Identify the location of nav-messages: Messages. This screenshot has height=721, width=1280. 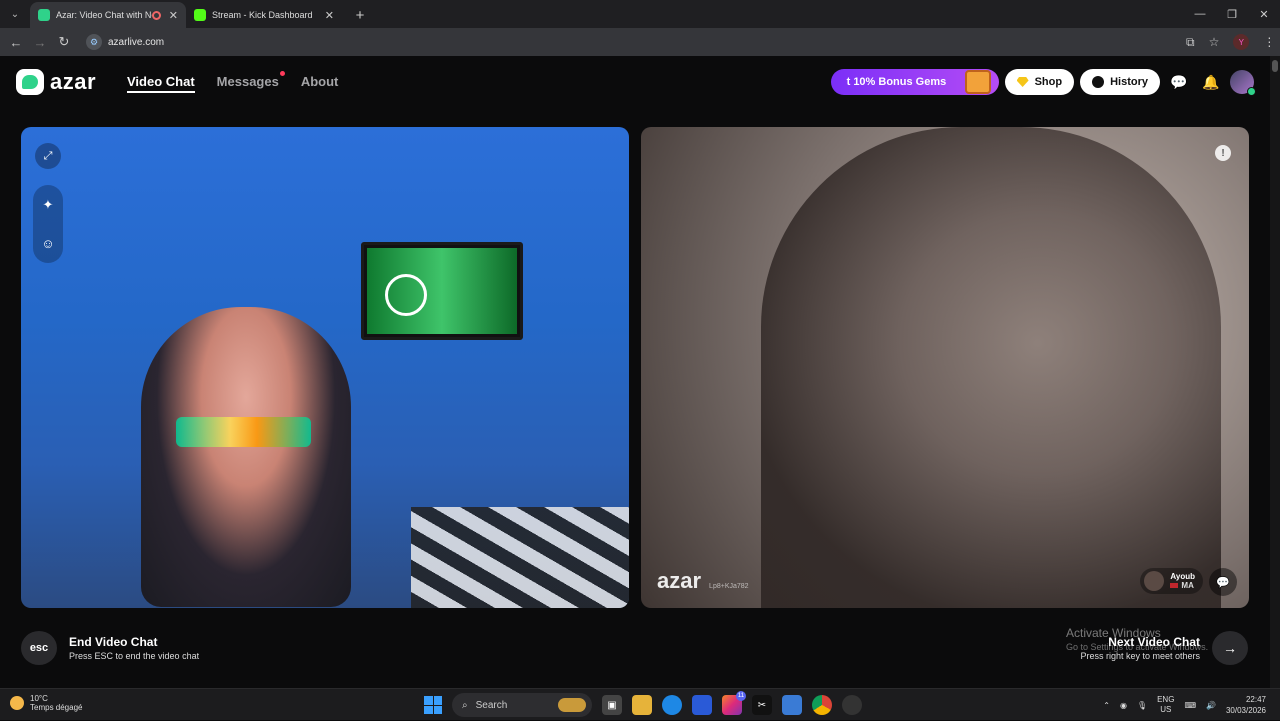
(250, 80).